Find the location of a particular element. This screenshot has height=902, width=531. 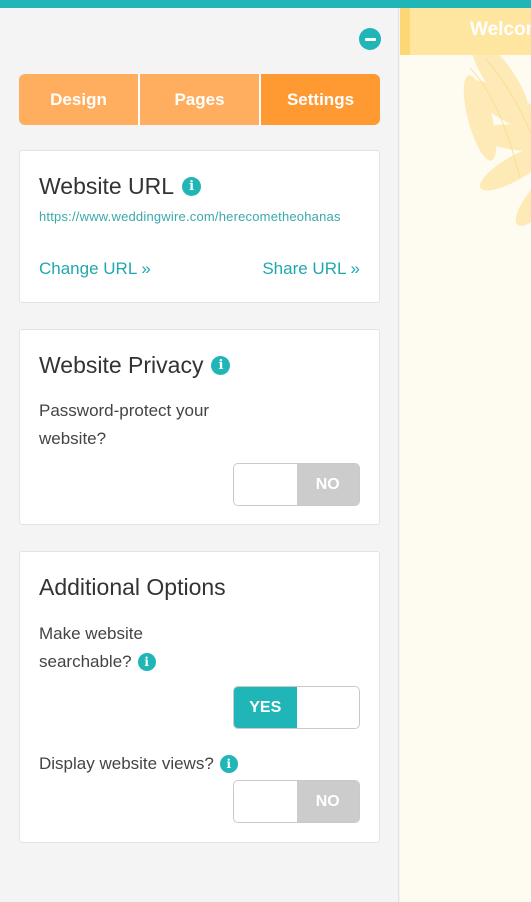

website-url-heading: Website URL is located at coordinates (107, 186).